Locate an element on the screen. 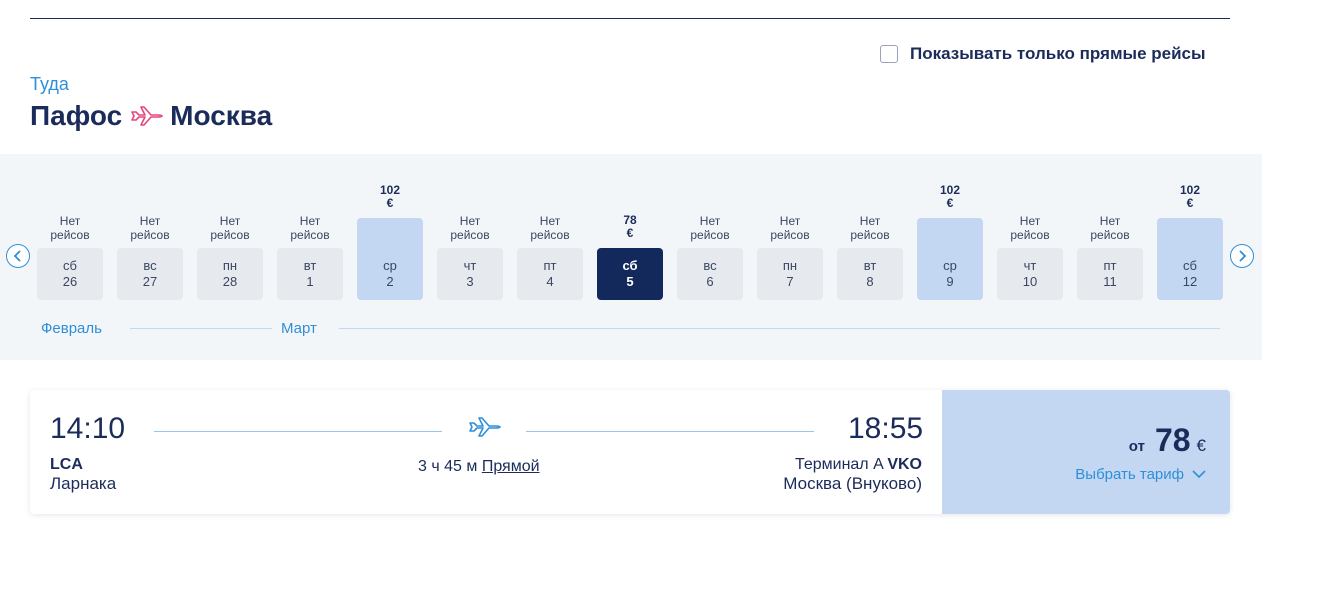 This screenshot has width=1321, height=600. day-button: пт 4 is located at coordinates (550, 274).